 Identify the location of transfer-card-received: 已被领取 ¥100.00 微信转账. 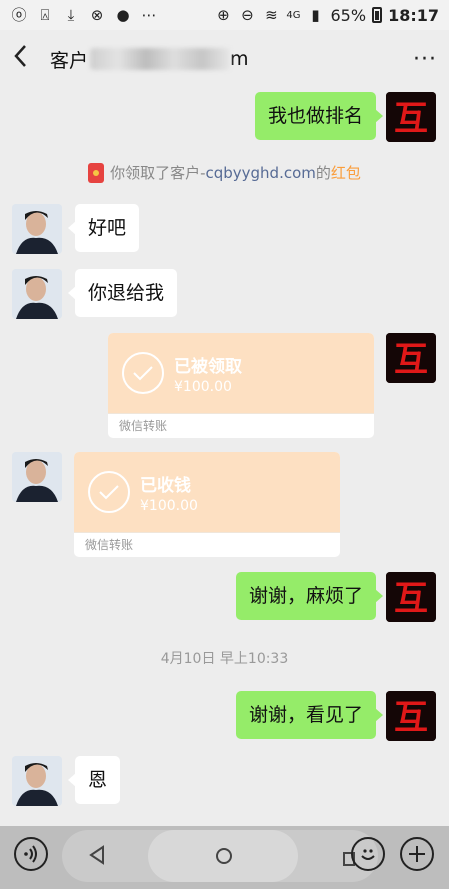
(241, 385).